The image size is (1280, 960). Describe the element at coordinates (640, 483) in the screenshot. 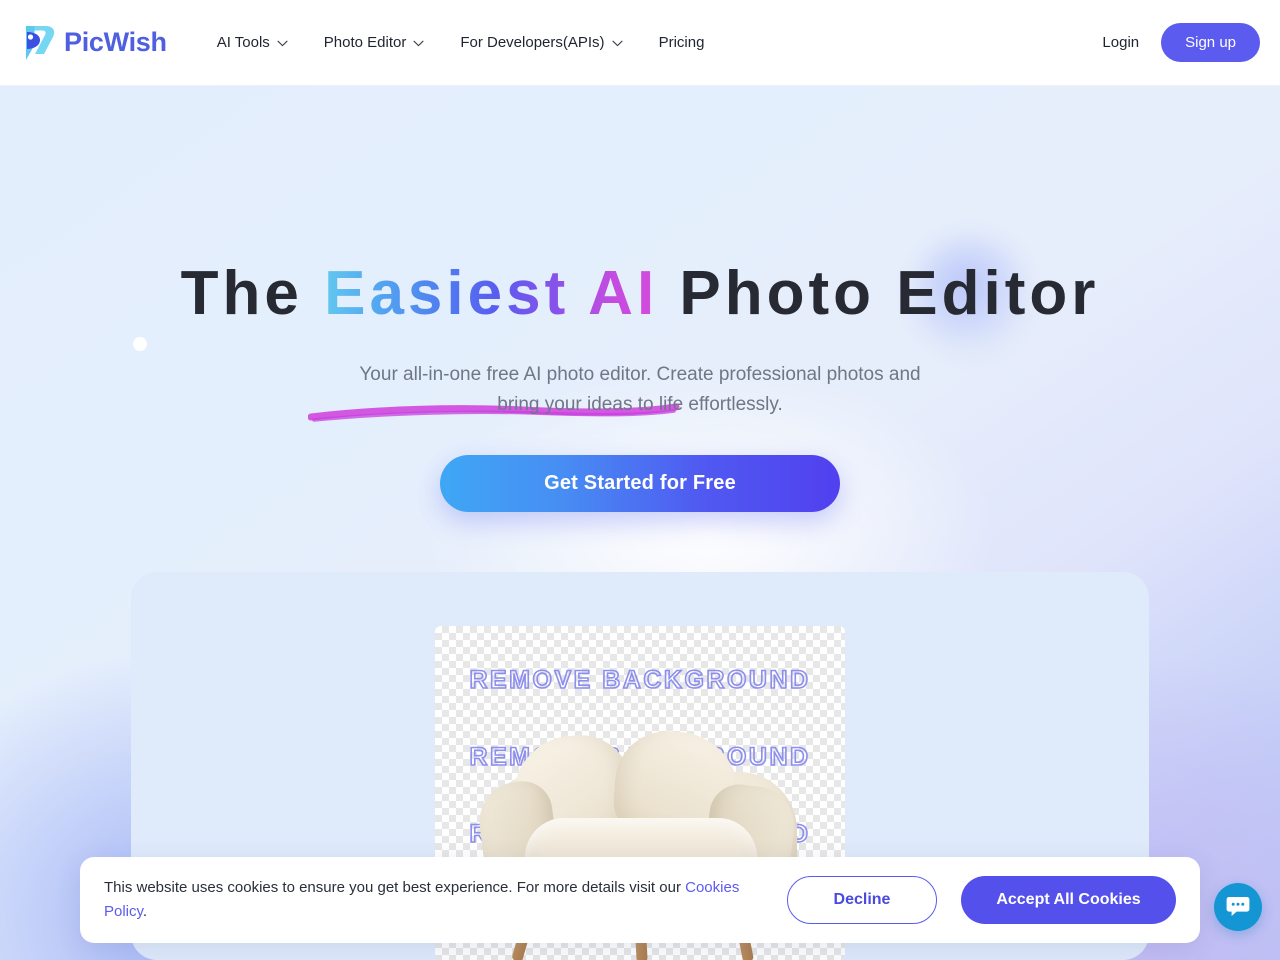

I see `get-started-button: Get Started for Free` at that location.